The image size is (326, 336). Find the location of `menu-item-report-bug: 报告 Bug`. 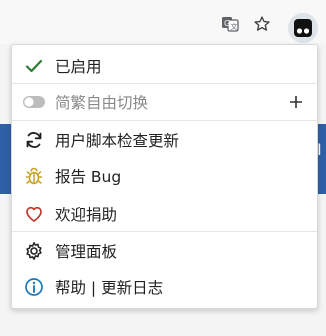

menu-item-report-bug: 报告 Bug is located at coordinates (164, 176).